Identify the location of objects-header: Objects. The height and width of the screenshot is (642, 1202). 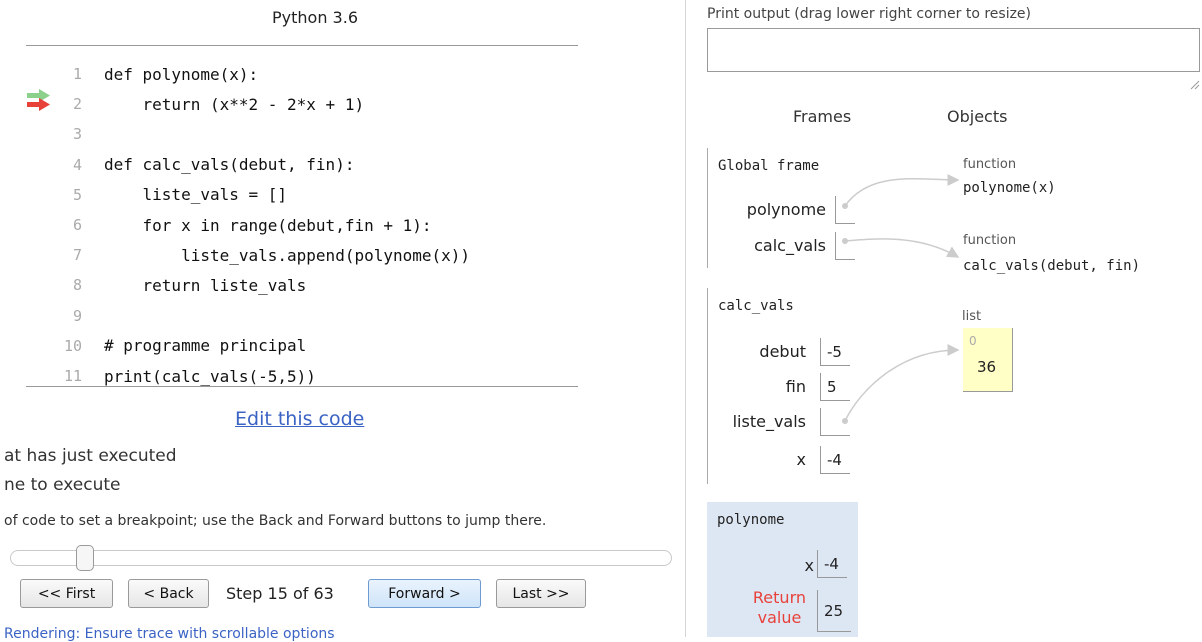
(977, 116).